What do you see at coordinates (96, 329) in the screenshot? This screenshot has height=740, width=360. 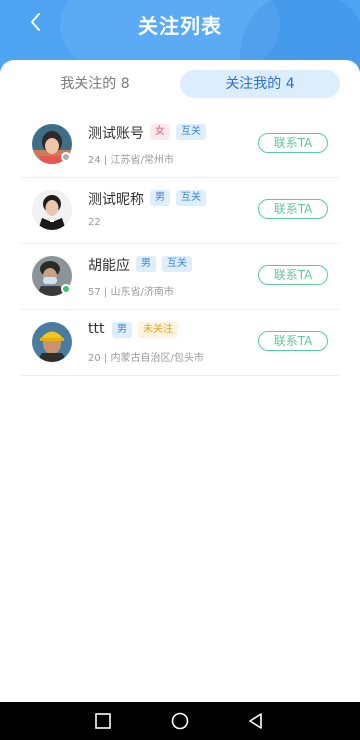 I see `user-name: ttt` at bounding box center [96, 329].